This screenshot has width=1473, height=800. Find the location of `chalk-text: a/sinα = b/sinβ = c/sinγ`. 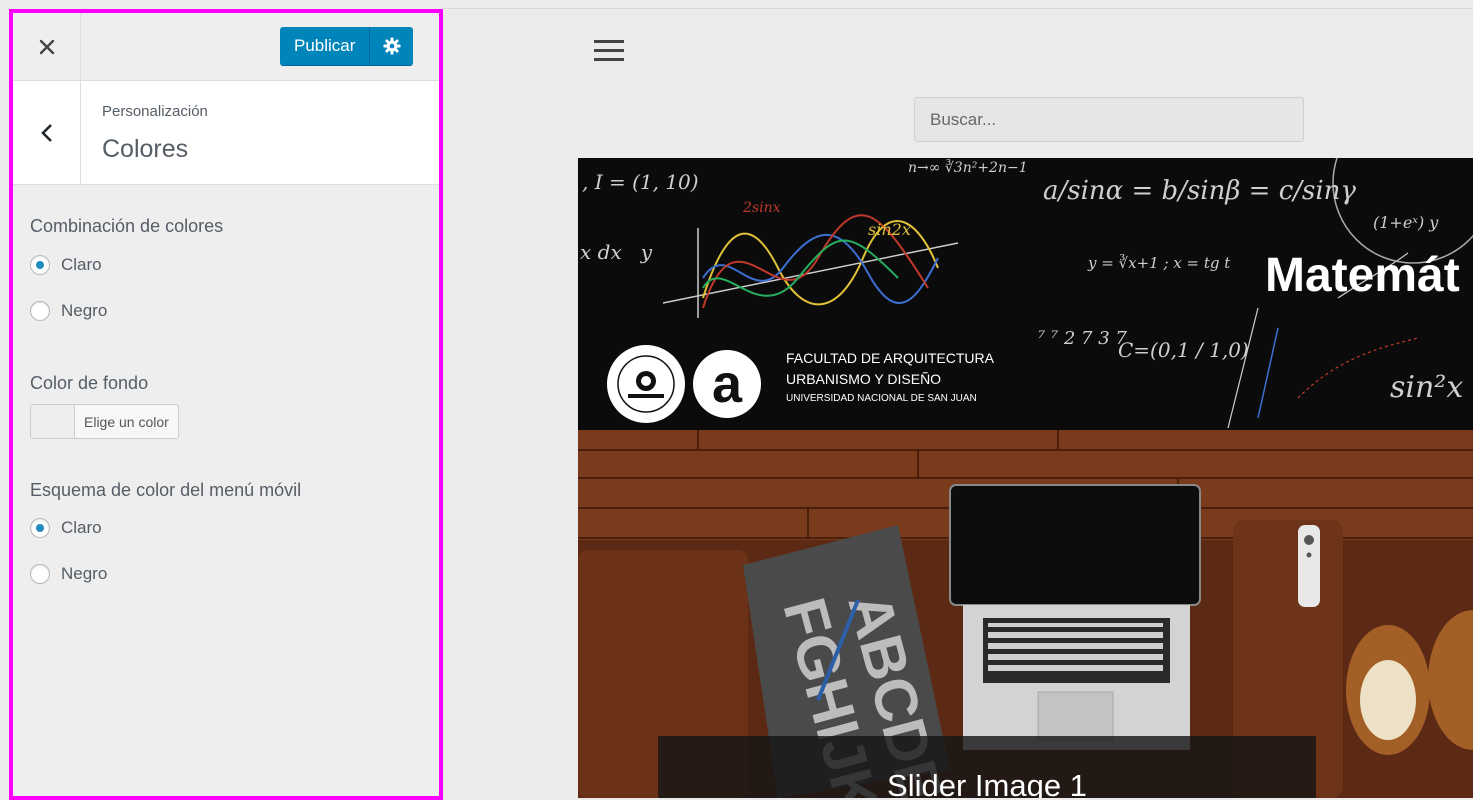

chalk-text: a/sinα = b/sinβ = c/sinγ is located at coordinates (1199, 191).